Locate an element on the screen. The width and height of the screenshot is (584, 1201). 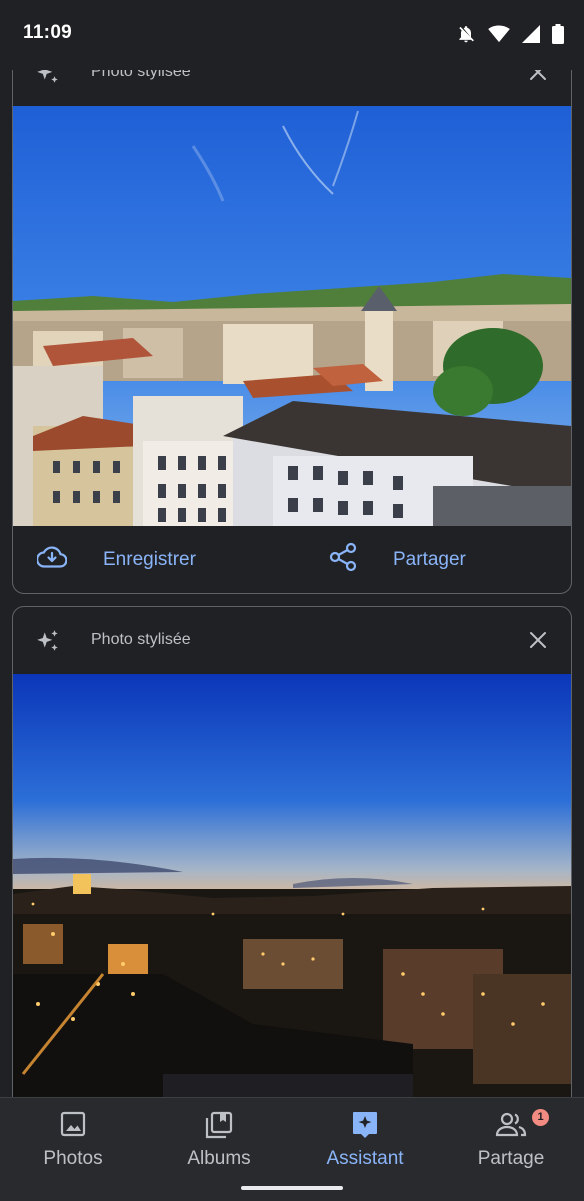
signal-icon is located at coordinates (531, 34).